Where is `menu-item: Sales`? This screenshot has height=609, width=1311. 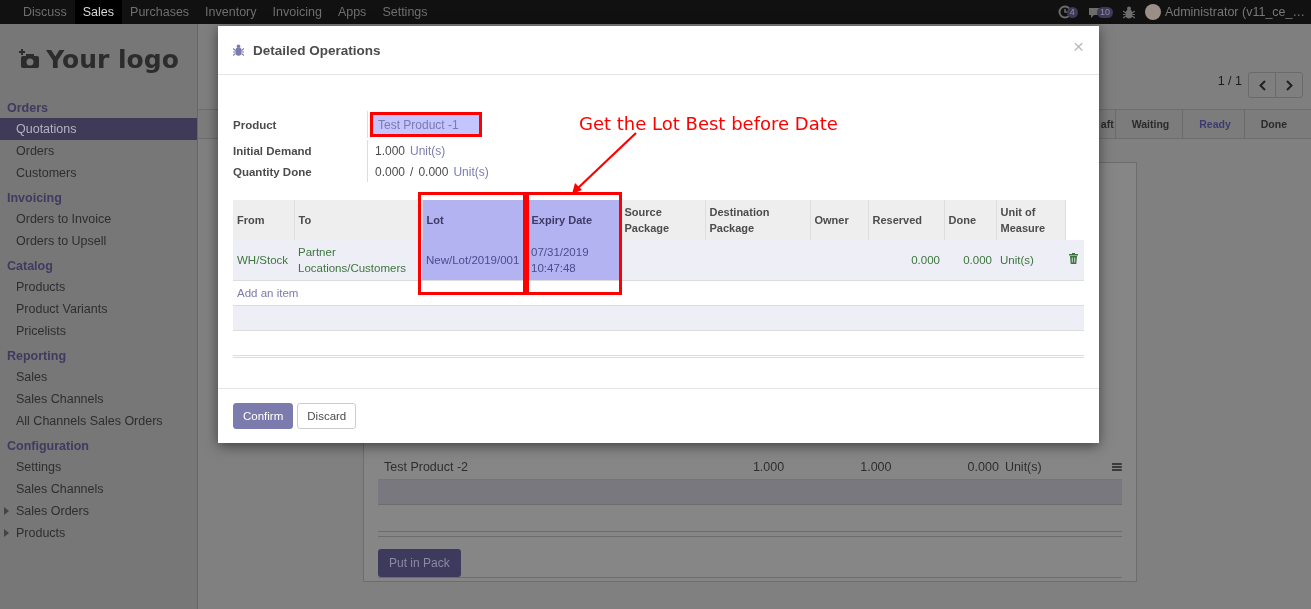
menu-item: Sales is located at coordinates (98, 12).